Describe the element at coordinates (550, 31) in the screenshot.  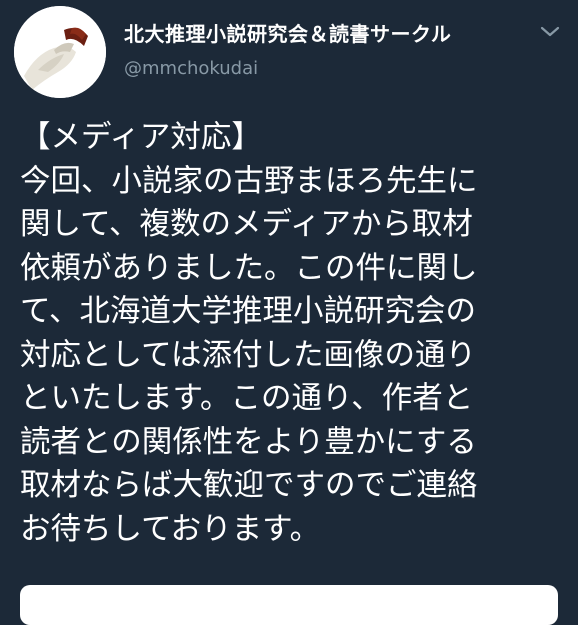
I see `chevron-down-icon` at that location.